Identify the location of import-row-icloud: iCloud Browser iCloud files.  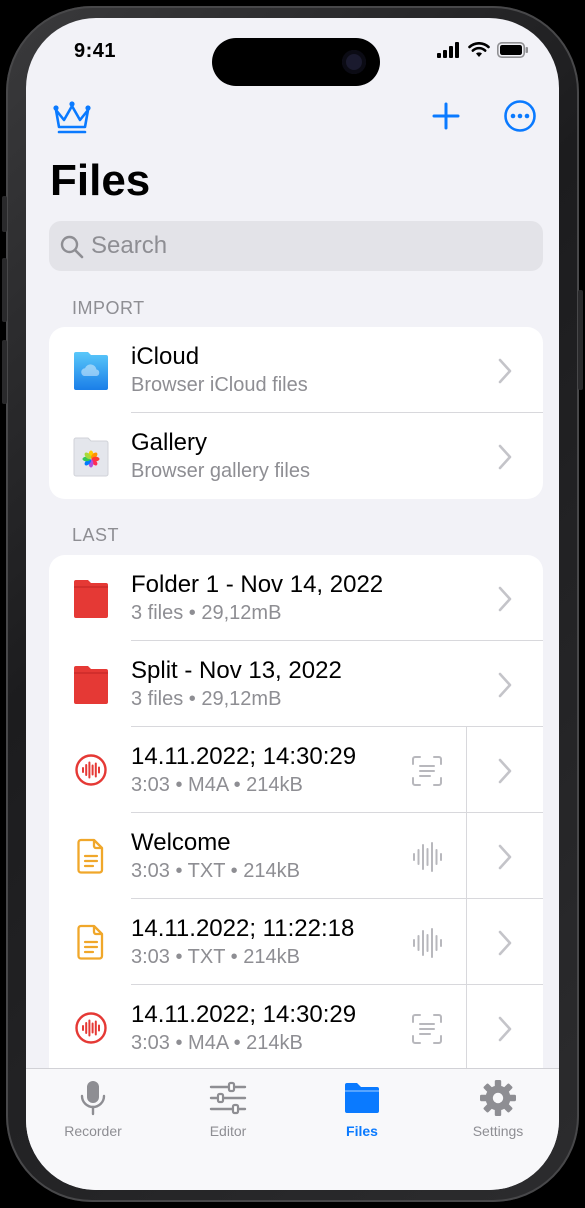
(296, 370).